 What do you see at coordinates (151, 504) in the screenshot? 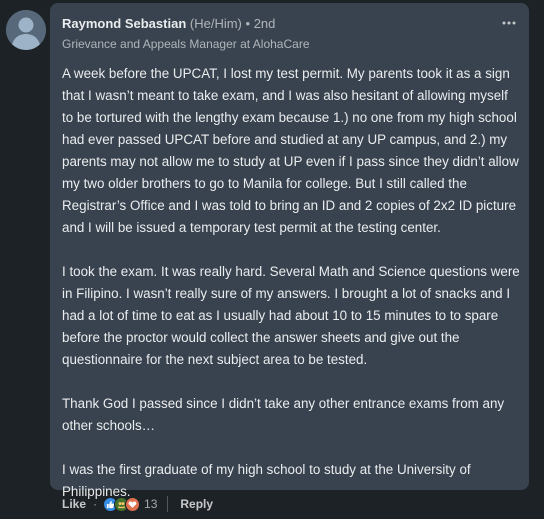
I see `reaction-count: 13` at bounding box center [151, 504].